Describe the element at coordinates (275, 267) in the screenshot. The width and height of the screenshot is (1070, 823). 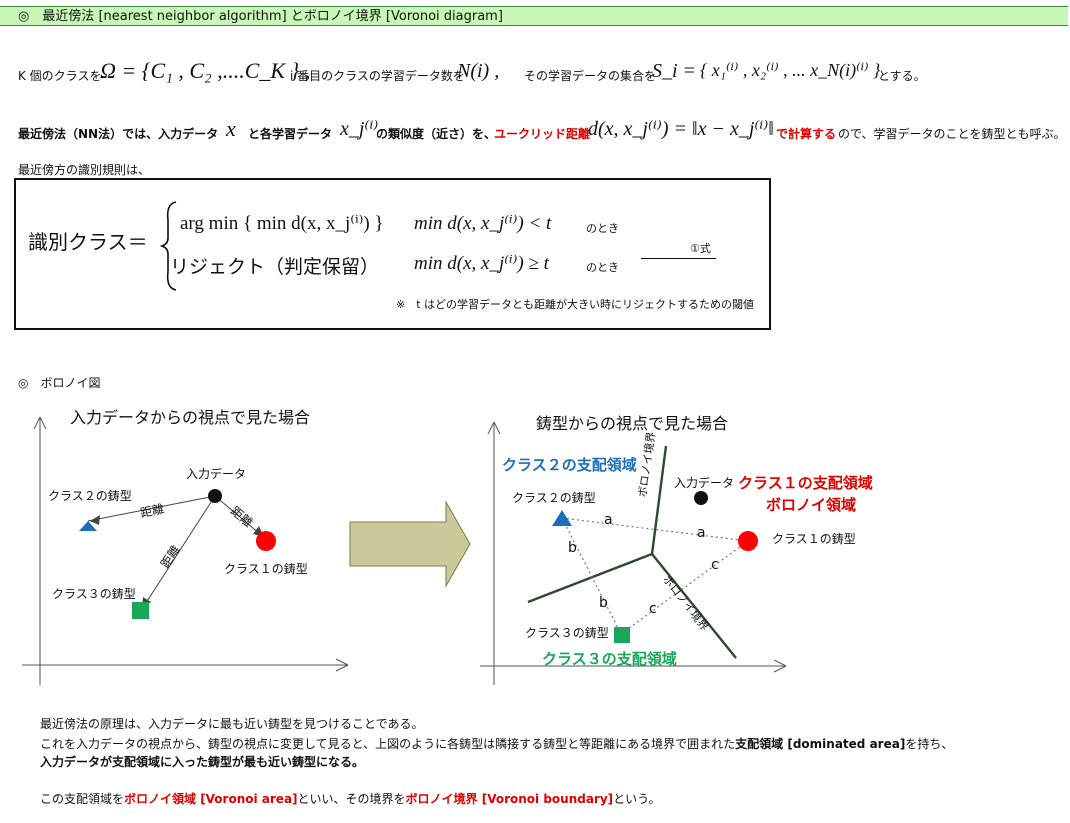
I see `rule-case2: リジェクト（判定保留）` at that location.